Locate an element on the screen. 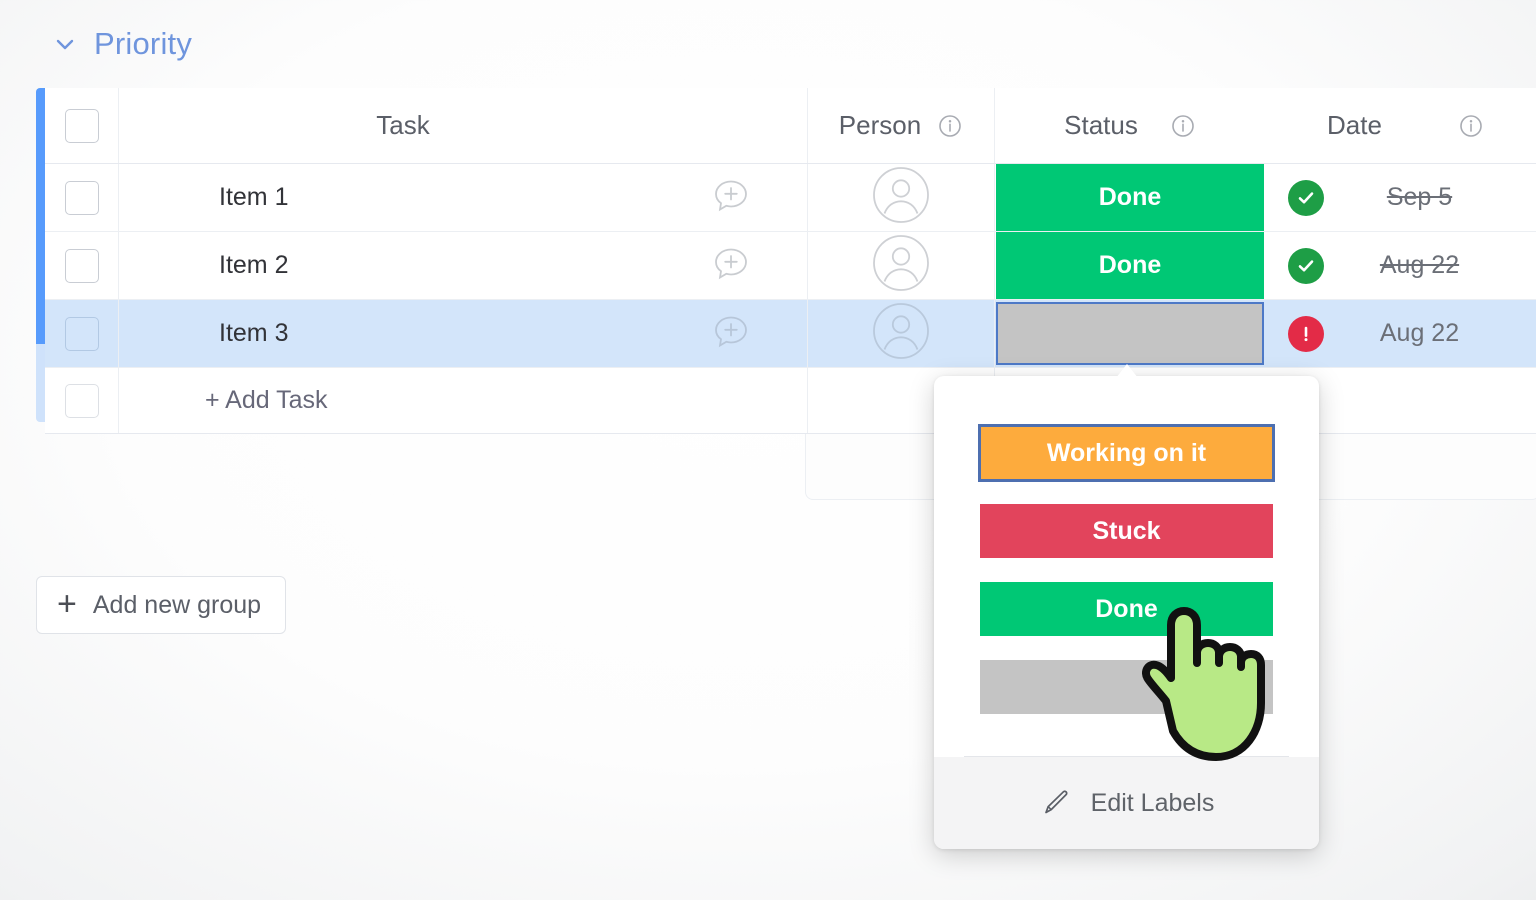  select-all-checkbox is located at coordinates (81, 125).